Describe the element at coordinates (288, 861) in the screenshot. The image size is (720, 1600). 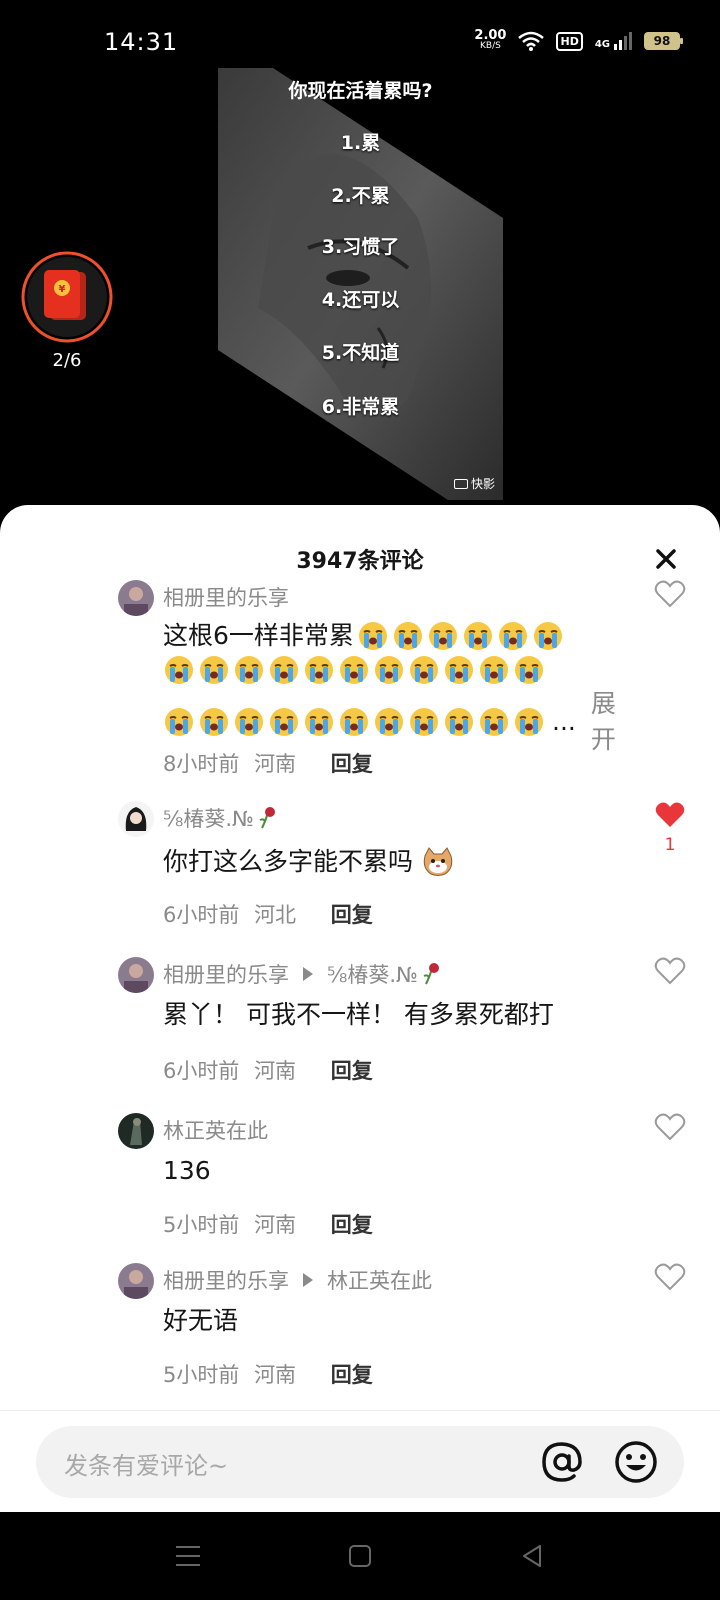
I see `comment-text-content: 你打这么多字能不累吗` at that location.